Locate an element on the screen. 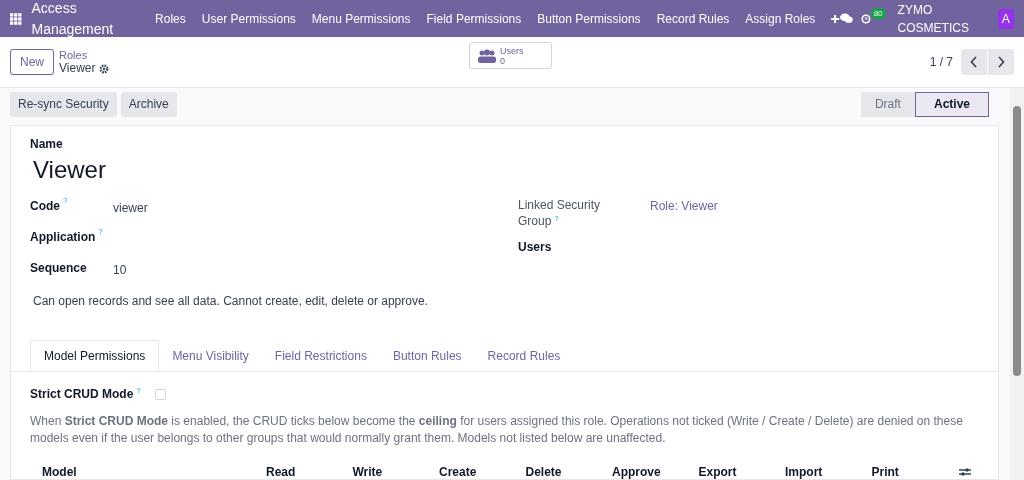 This screenshot has width=1024, height=480. action-button: Re-sync Security is located at coordinates (63, 104).